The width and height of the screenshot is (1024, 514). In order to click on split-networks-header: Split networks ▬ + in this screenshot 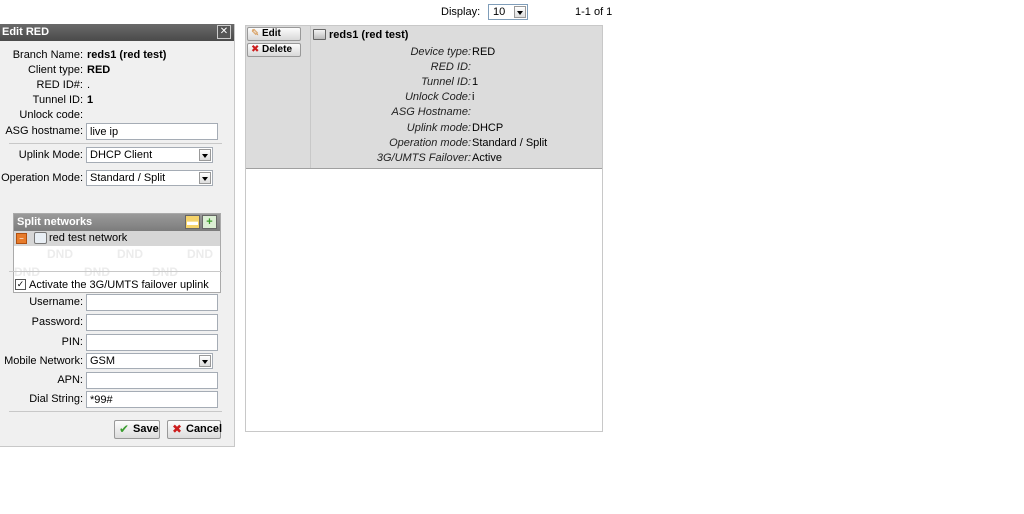, I will do `click(117, 222)`.